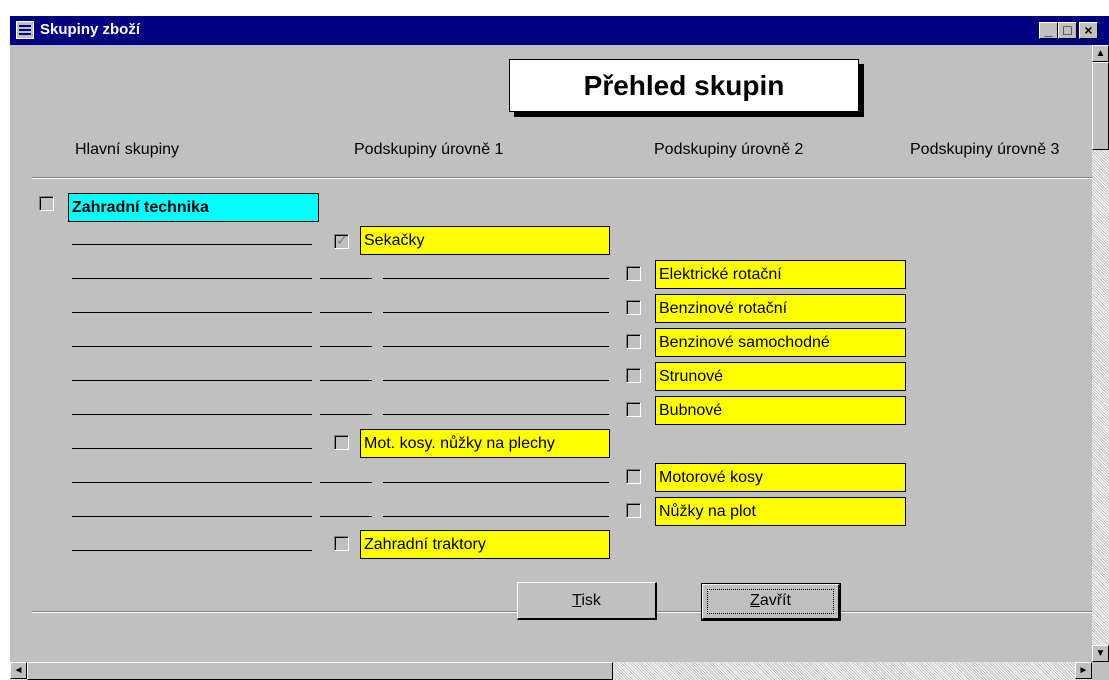 The width and height of the screenshot is (1109, 680). Describe the element at coordinates (684, 85) in the screenshot. I see `page-title: Přehled skupin` at that location.